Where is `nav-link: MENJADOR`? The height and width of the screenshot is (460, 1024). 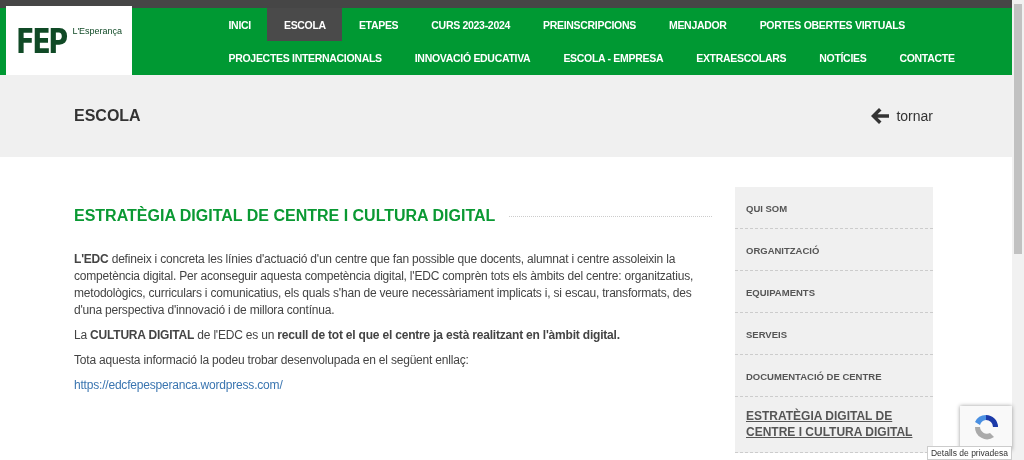
nav-link: MENJADOR is located at coordinates (698, 24).